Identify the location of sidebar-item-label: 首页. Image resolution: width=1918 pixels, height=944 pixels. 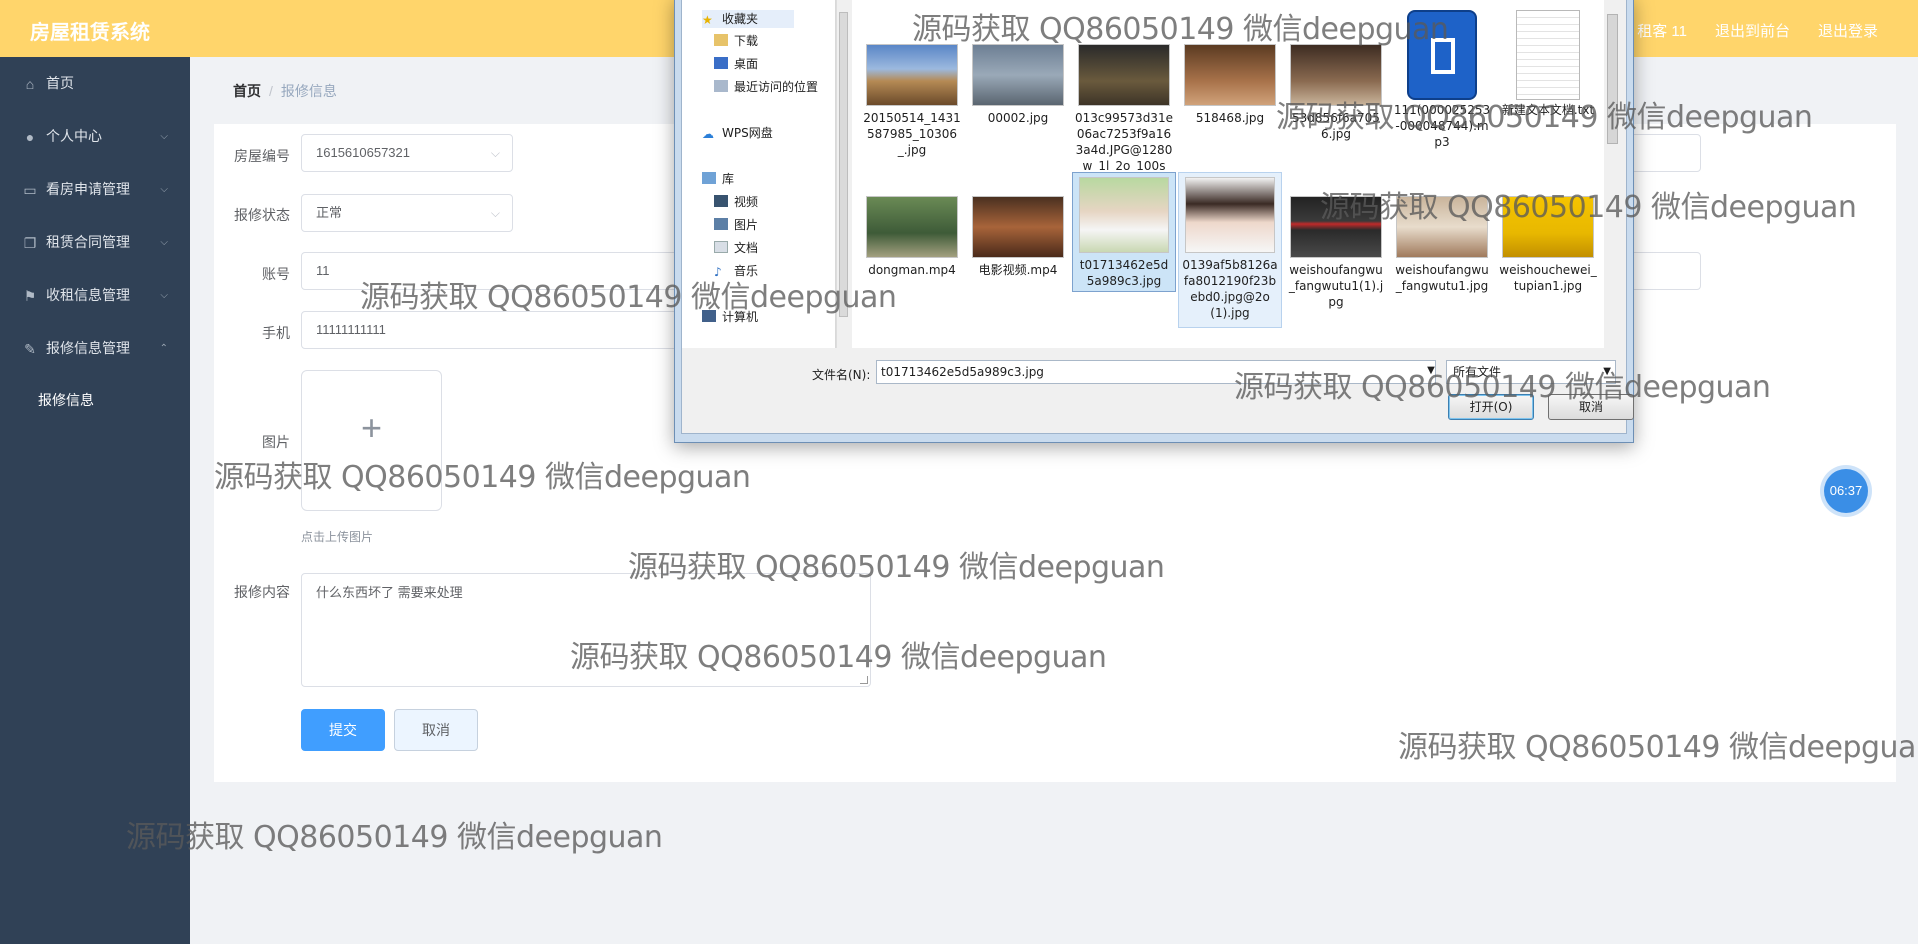
(60, 83).